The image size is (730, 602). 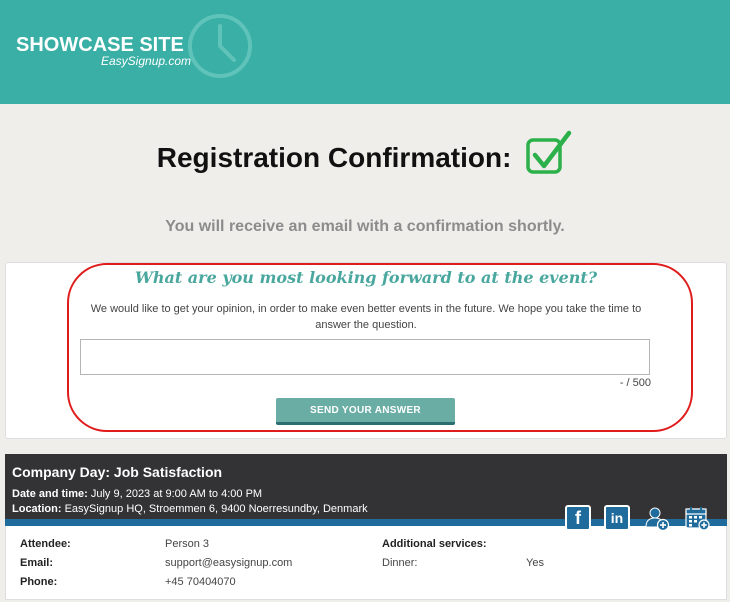 I want to click on add-person-icon, so click(x=657, y=518).